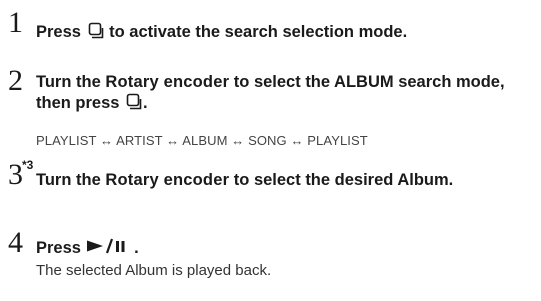 The image size is (541, 301). Describe the element at coordinates (108, 249) in the screenshot. I see `play-pause-icon` at that location.